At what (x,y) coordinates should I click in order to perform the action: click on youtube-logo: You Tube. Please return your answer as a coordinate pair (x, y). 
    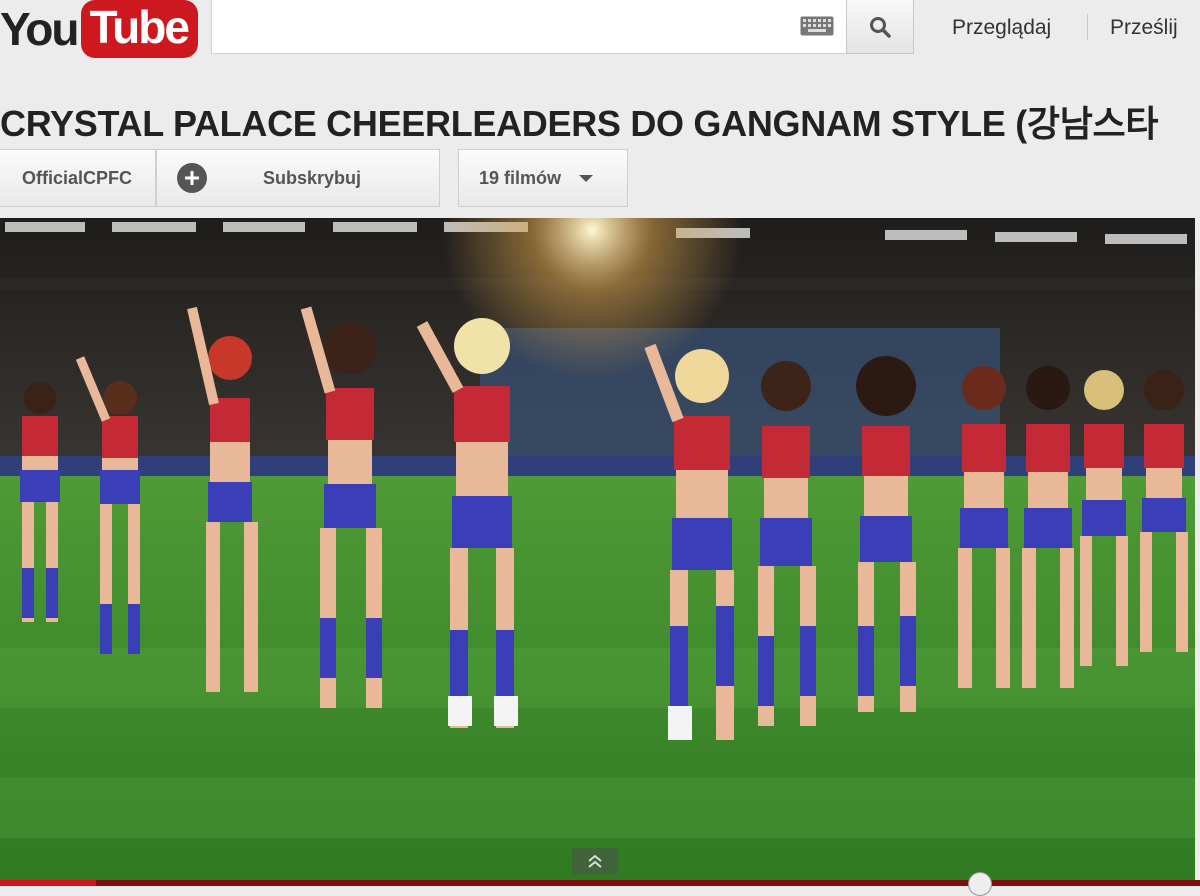
    Looking at the image, I should click on (99, 31).